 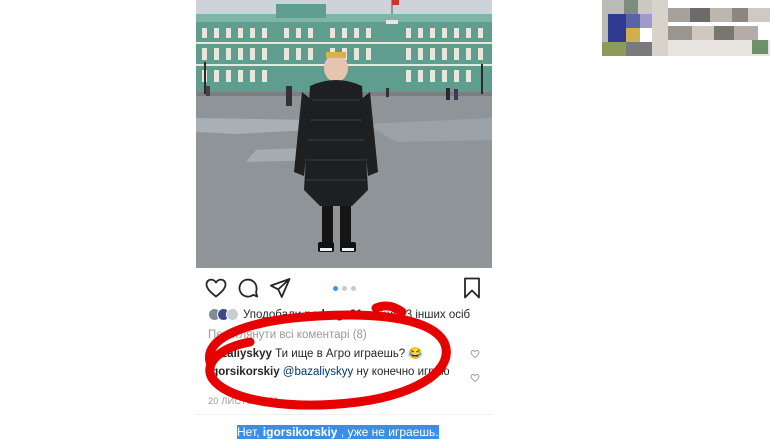 I want to click on post-action-bar, so click(x=344, y=289).